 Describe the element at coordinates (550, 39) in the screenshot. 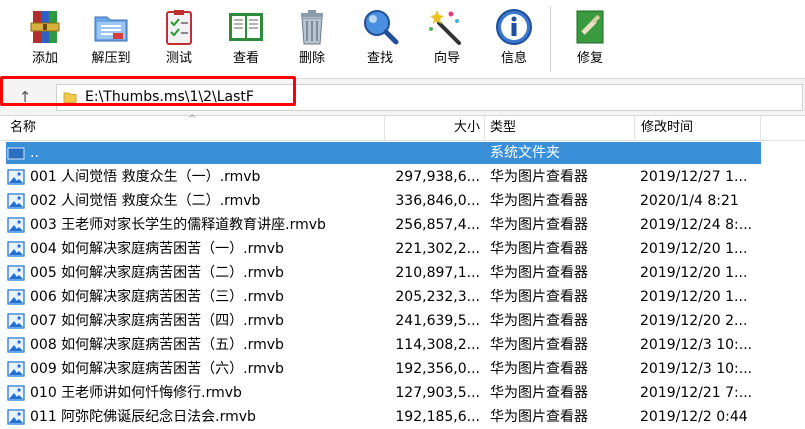

I see `toolbar-separator` at that location.